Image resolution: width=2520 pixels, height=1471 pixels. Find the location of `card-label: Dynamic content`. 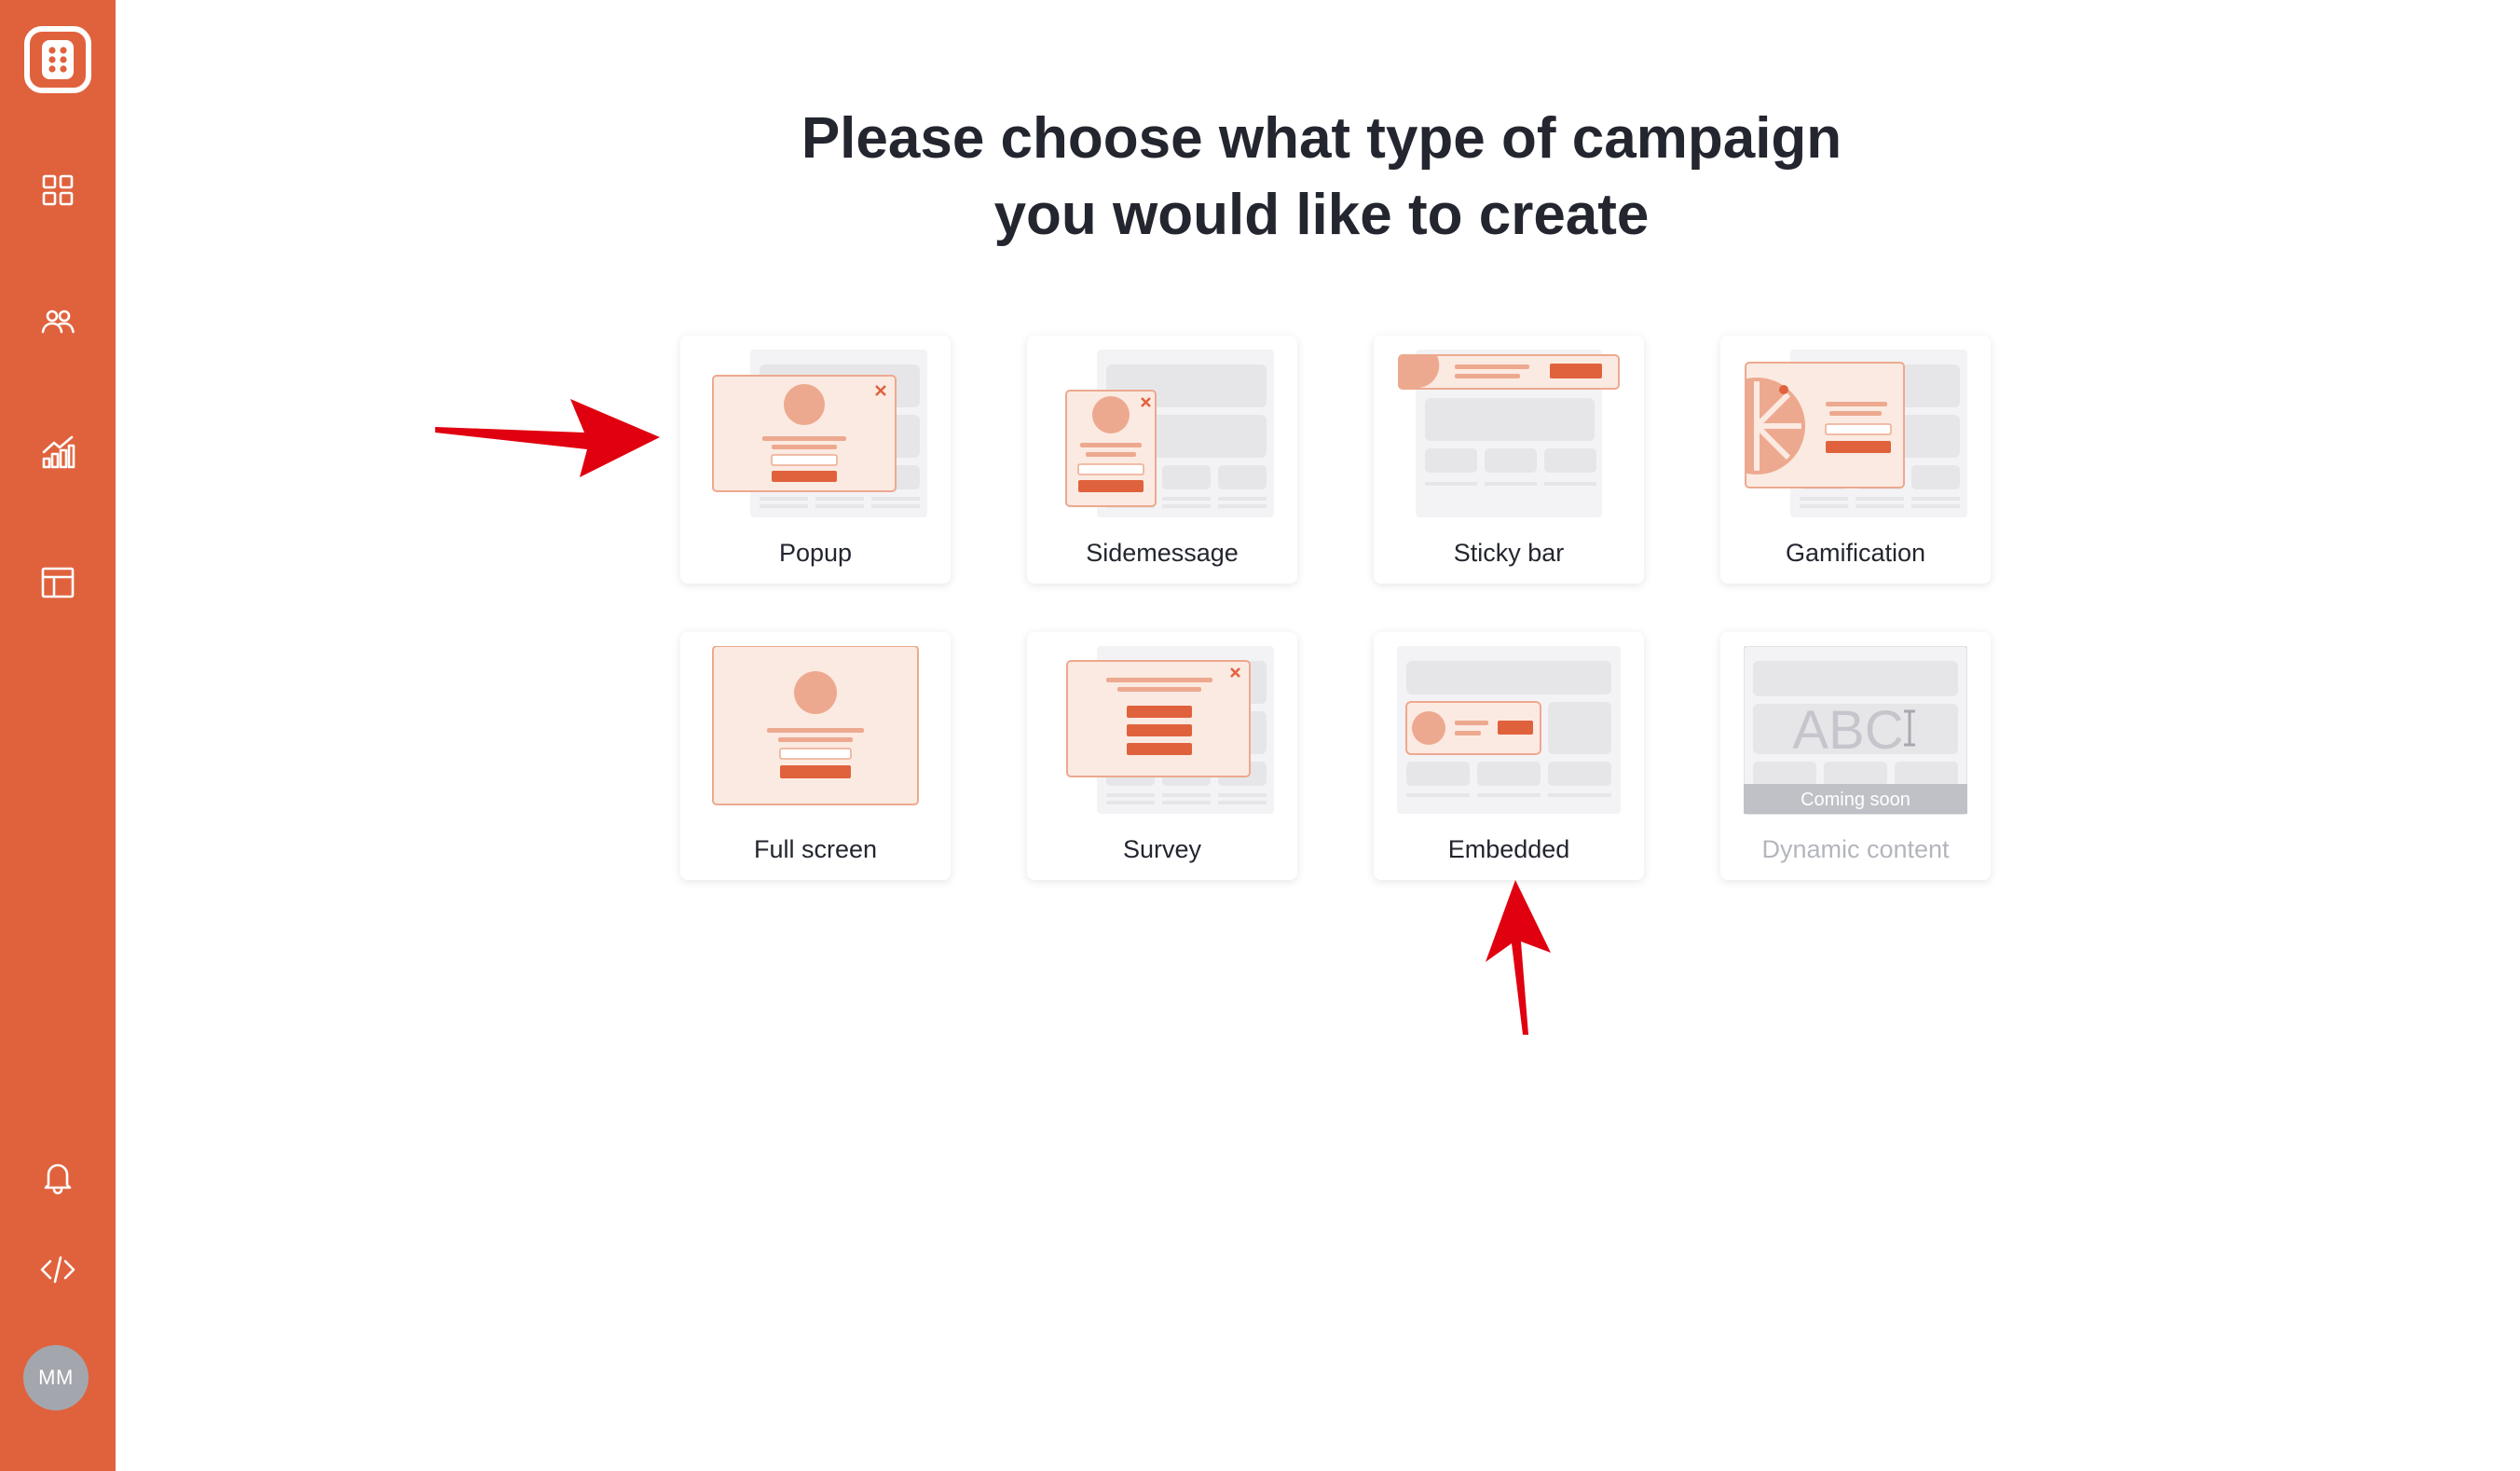

card-label: Dynamic content is located at coordinates (1855, 849).